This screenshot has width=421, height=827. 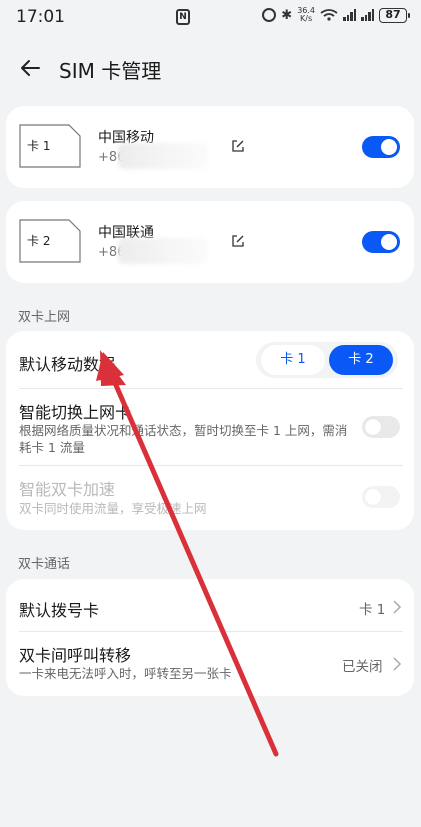 I want to click on sim-card-2: 卡 2 中国联通 +86, so click(x=210, y=242).